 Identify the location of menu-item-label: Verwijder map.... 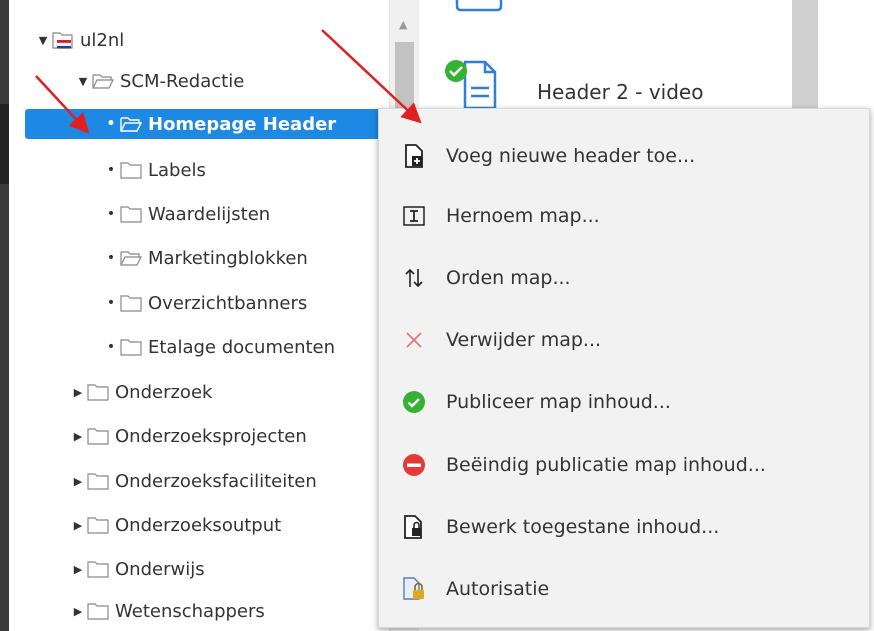
(524, 340).